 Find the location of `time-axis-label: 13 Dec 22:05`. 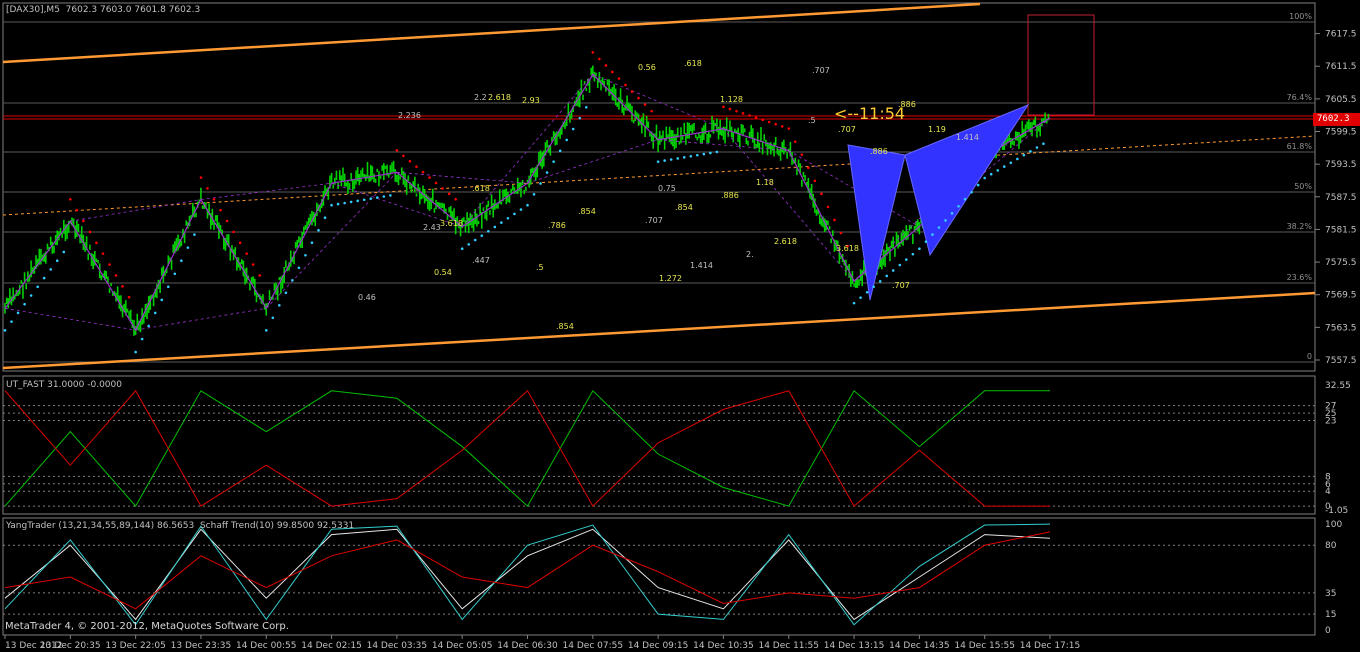

time-axis-label: 13 Dec 22:05 is located at coordinates (135, 646).